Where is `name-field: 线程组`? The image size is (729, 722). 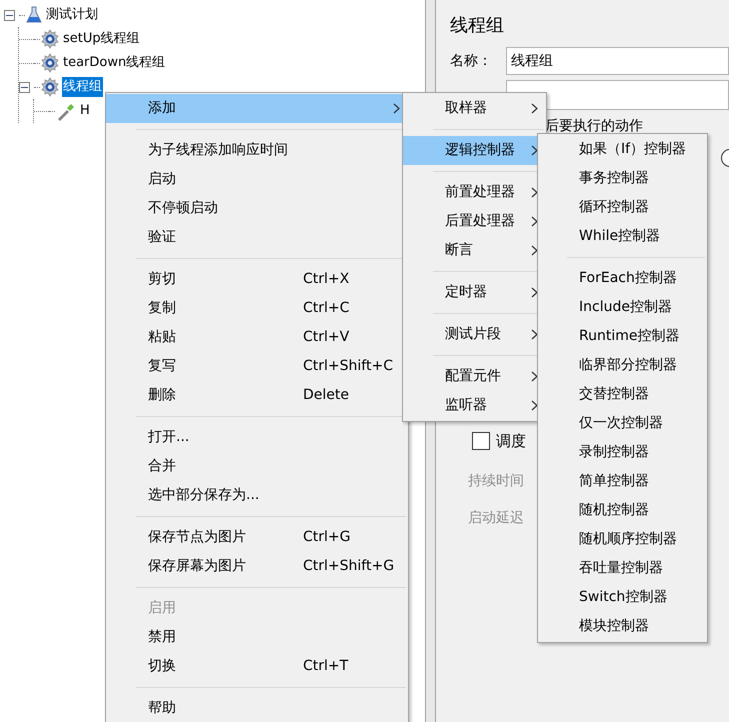
name-field: 线程组 is located at coordinates (617, 61).